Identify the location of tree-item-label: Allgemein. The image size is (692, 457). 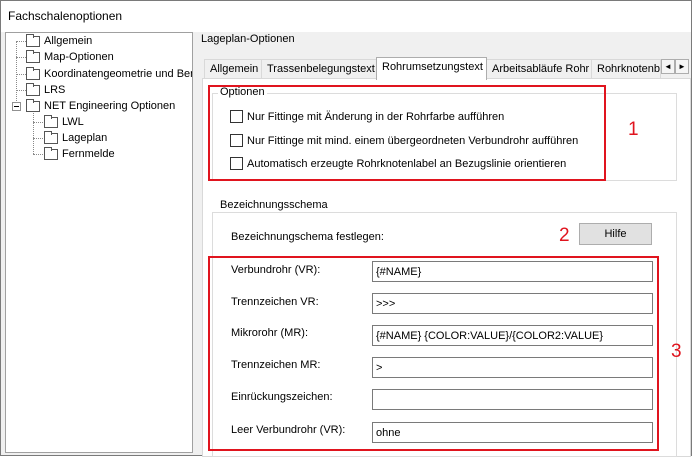
(68, 41).